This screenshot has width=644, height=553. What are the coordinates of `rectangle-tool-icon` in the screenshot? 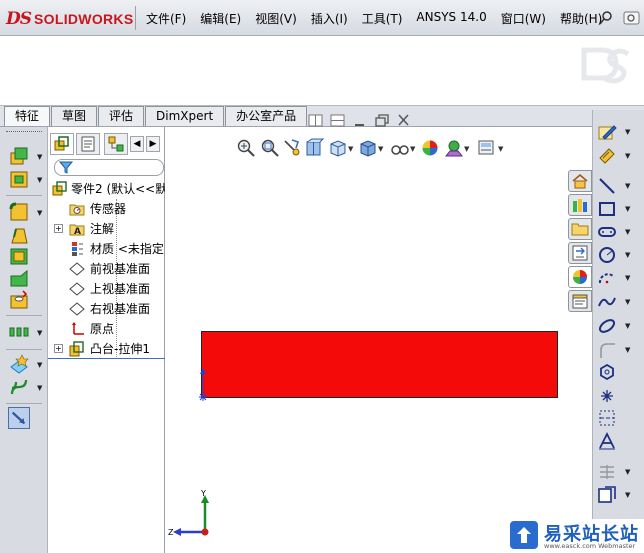 It's located at (607, 209).